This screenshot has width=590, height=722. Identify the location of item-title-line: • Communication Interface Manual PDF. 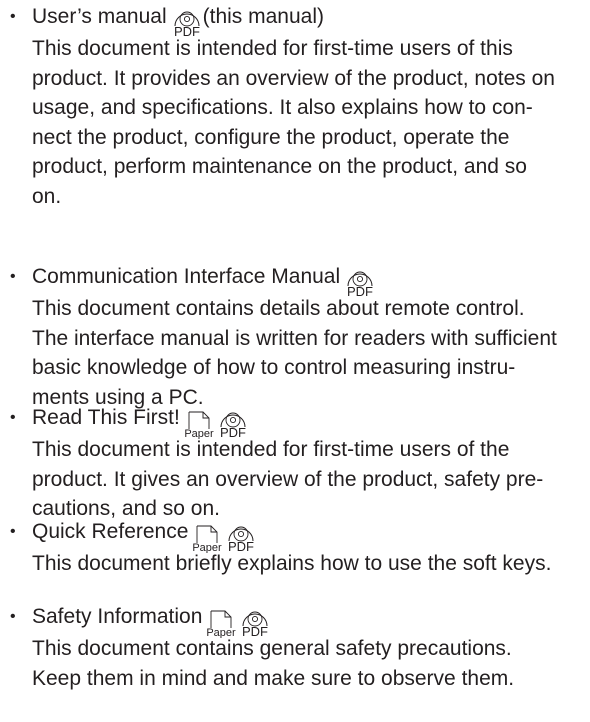
(295, 280).